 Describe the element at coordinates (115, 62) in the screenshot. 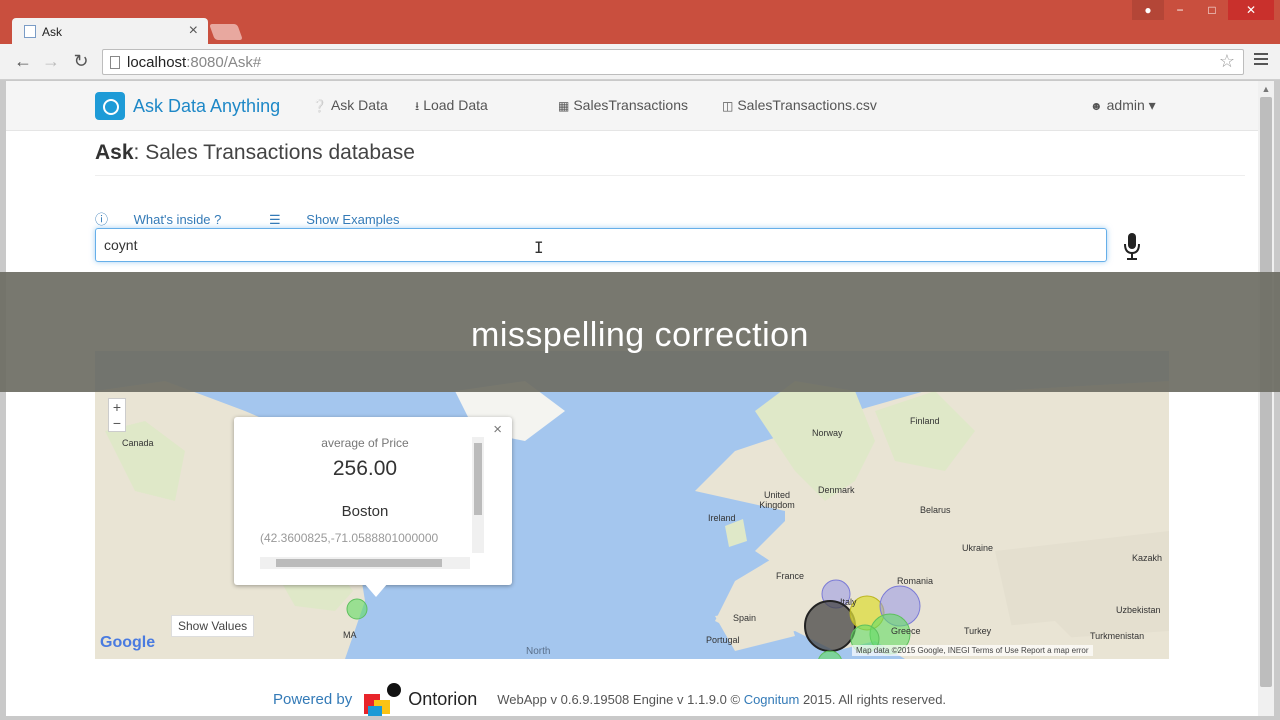

I see `page-icon` at that location.